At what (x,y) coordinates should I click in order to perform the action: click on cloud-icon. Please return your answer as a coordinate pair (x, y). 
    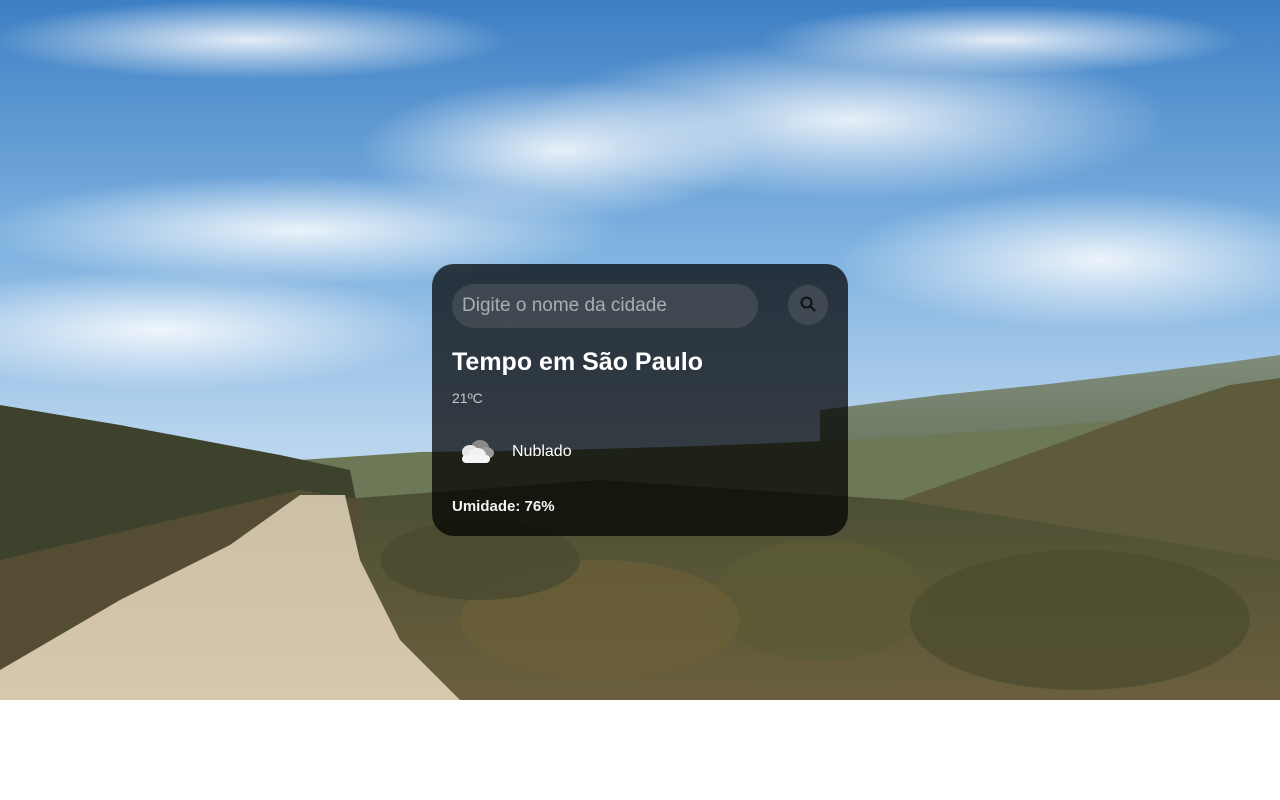
    Looking at the image, I should click on (476, 452).